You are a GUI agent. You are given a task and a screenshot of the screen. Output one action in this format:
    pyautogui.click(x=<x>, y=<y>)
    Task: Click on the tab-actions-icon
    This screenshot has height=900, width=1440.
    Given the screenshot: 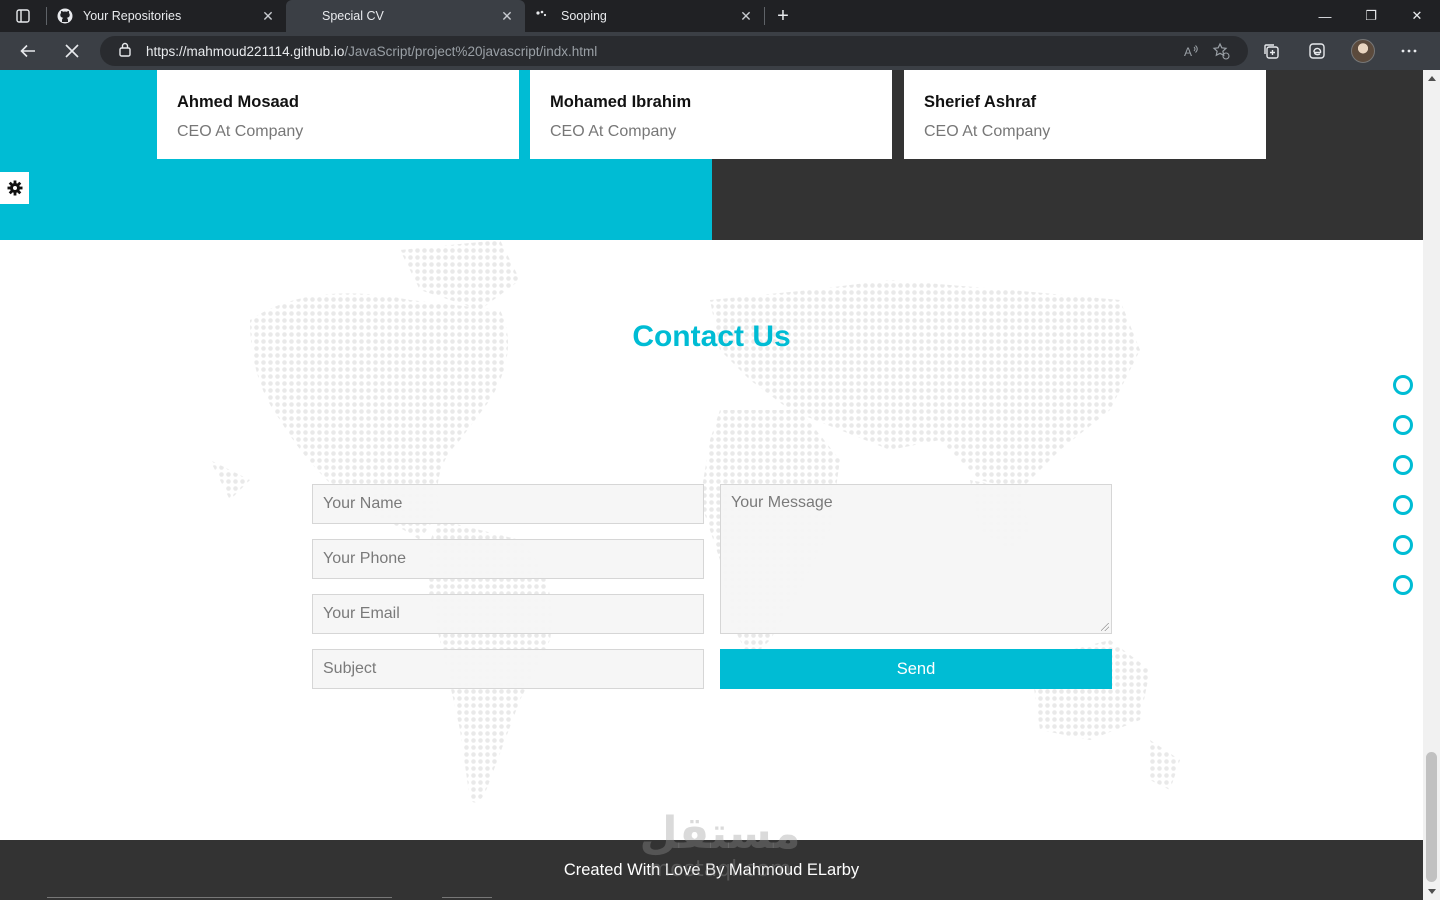 What is the action you would take?
    pyautogui.click(x=23, y=16)
    